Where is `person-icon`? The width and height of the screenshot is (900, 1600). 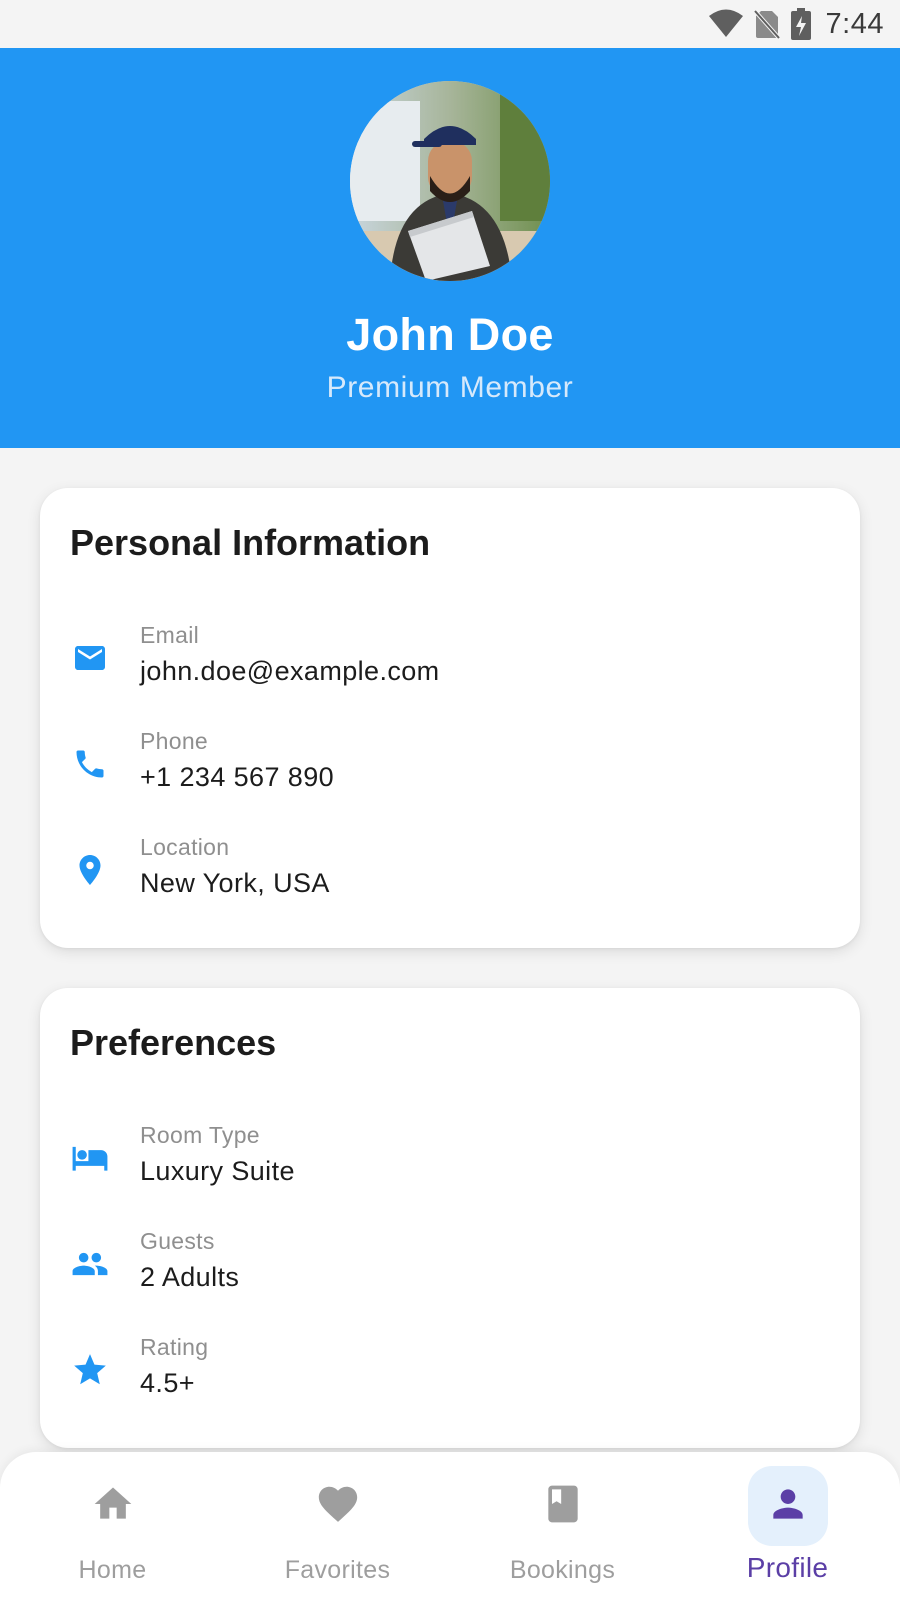 person-icon is located at coordinates (788, 1506).